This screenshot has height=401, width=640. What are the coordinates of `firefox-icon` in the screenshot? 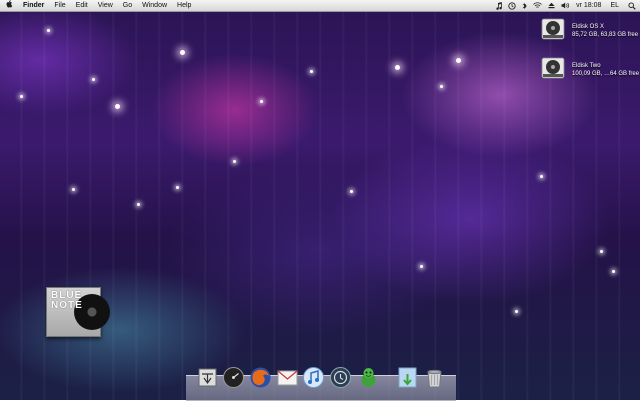 It's located at (260, 377).